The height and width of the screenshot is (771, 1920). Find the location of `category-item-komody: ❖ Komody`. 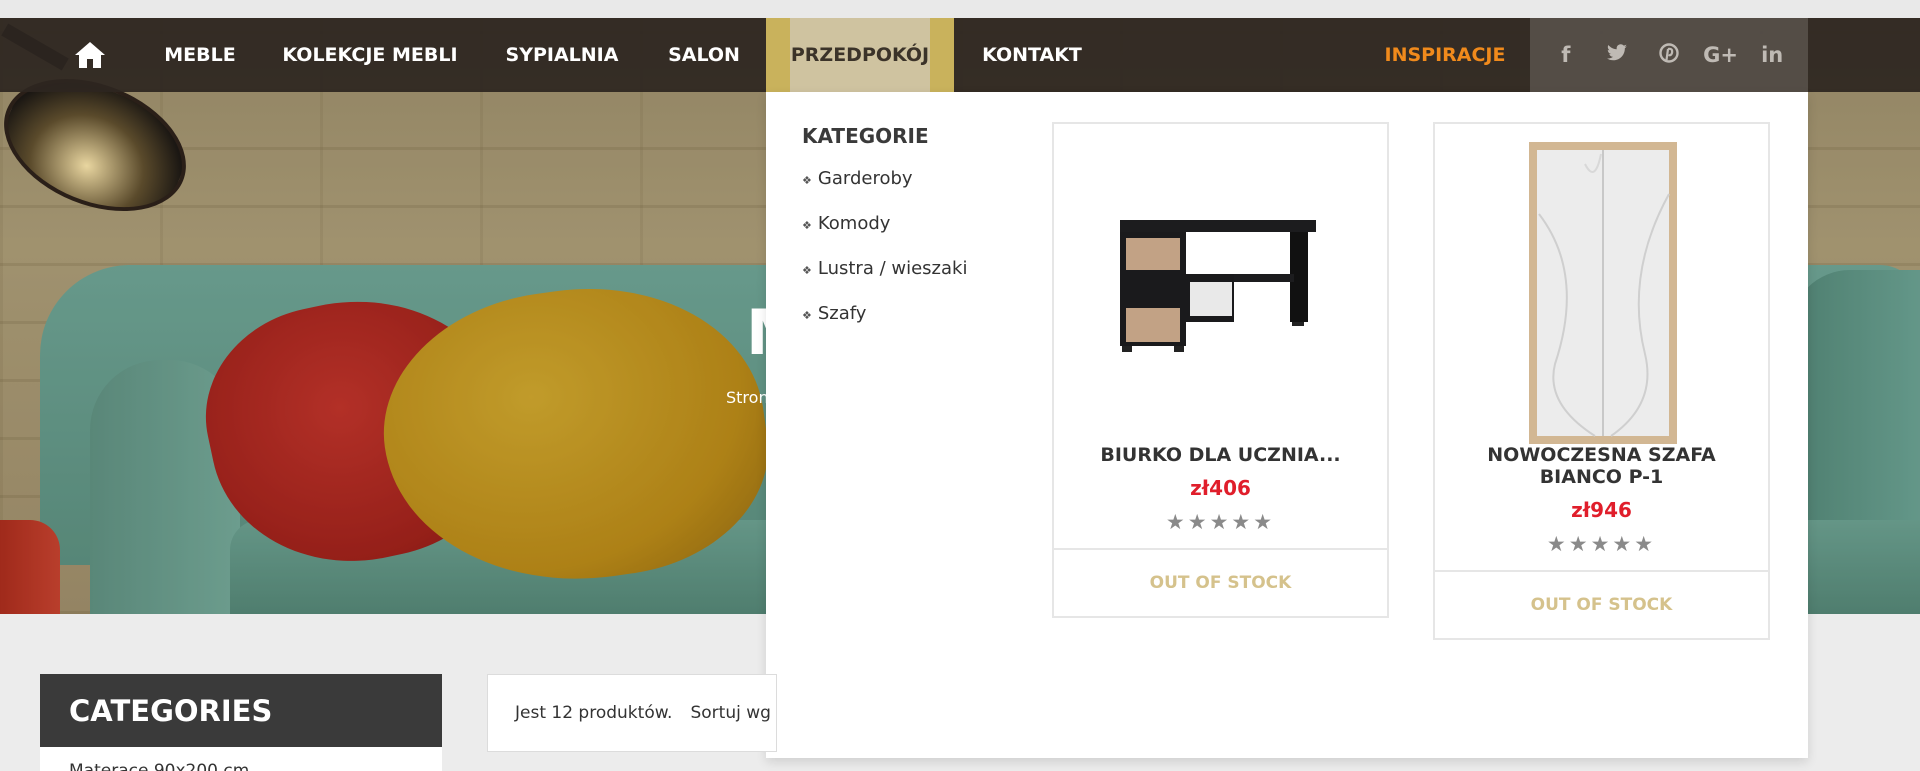

category-item-komody: ❖ Komody is located at coordinates (884, 235).